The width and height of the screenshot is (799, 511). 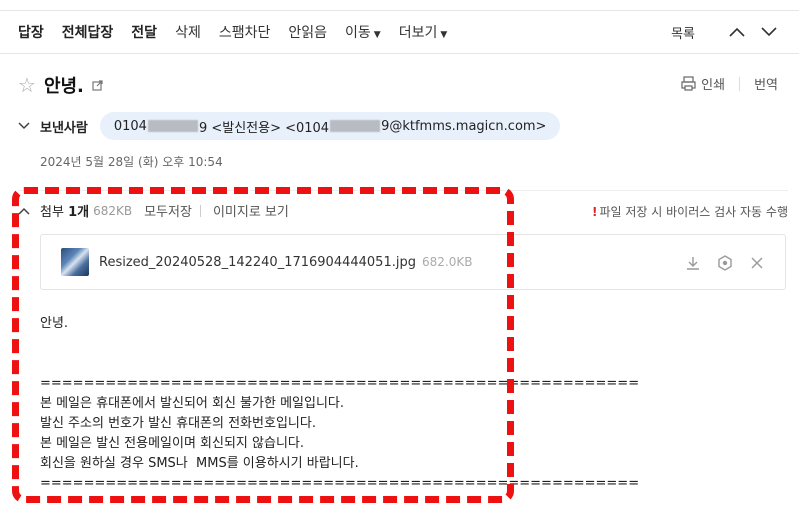 What do you see at coordinates (713, 83) in the screenshot?
I see `print-button: 인쇄` at bounding box center [713, 83].